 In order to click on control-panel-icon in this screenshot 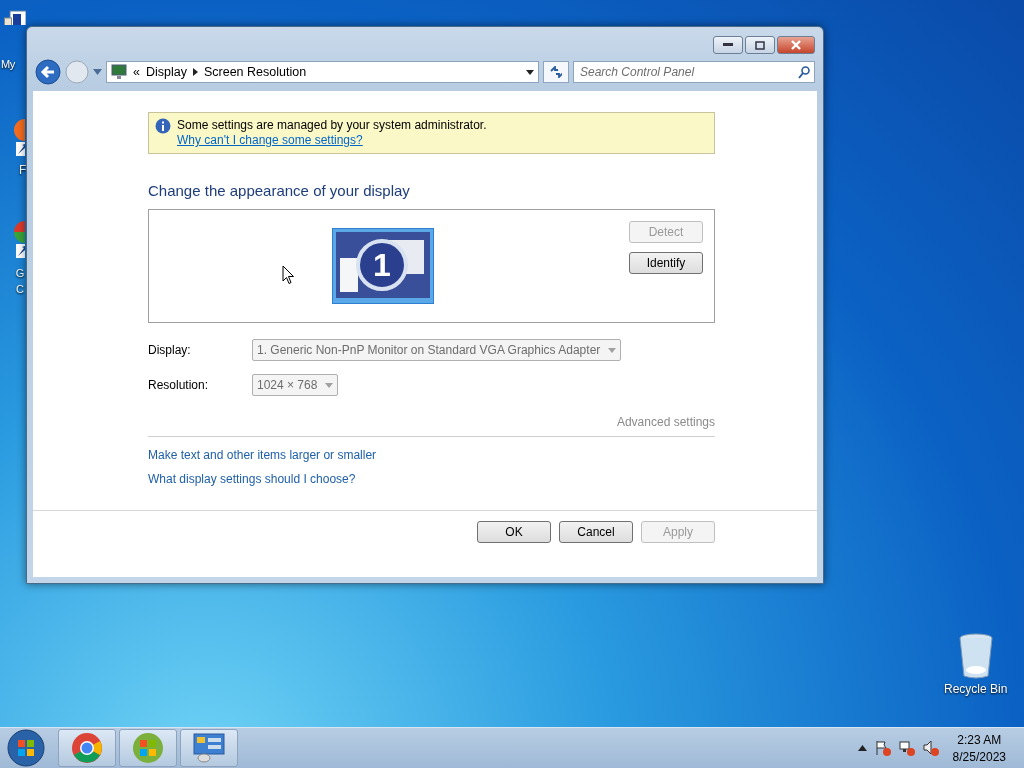, I will do `click(209, 748)`.